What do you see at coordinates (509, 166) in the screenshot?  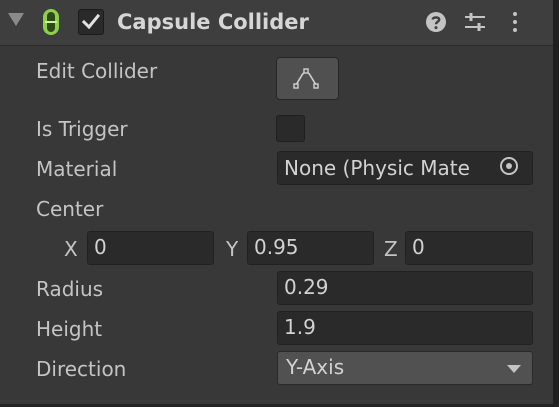 I see `object-picker-icon` at bounding box center [509, 166].